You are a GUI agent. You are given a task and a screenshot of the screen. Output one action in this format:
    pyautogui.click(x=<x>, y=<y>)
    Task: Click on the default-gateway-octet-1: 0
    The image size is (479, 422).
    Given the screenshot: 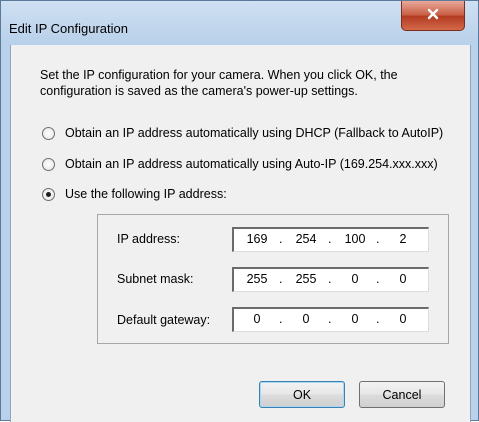 What is the action you would take?
    pyautogui.click(x=257, y=319)
    